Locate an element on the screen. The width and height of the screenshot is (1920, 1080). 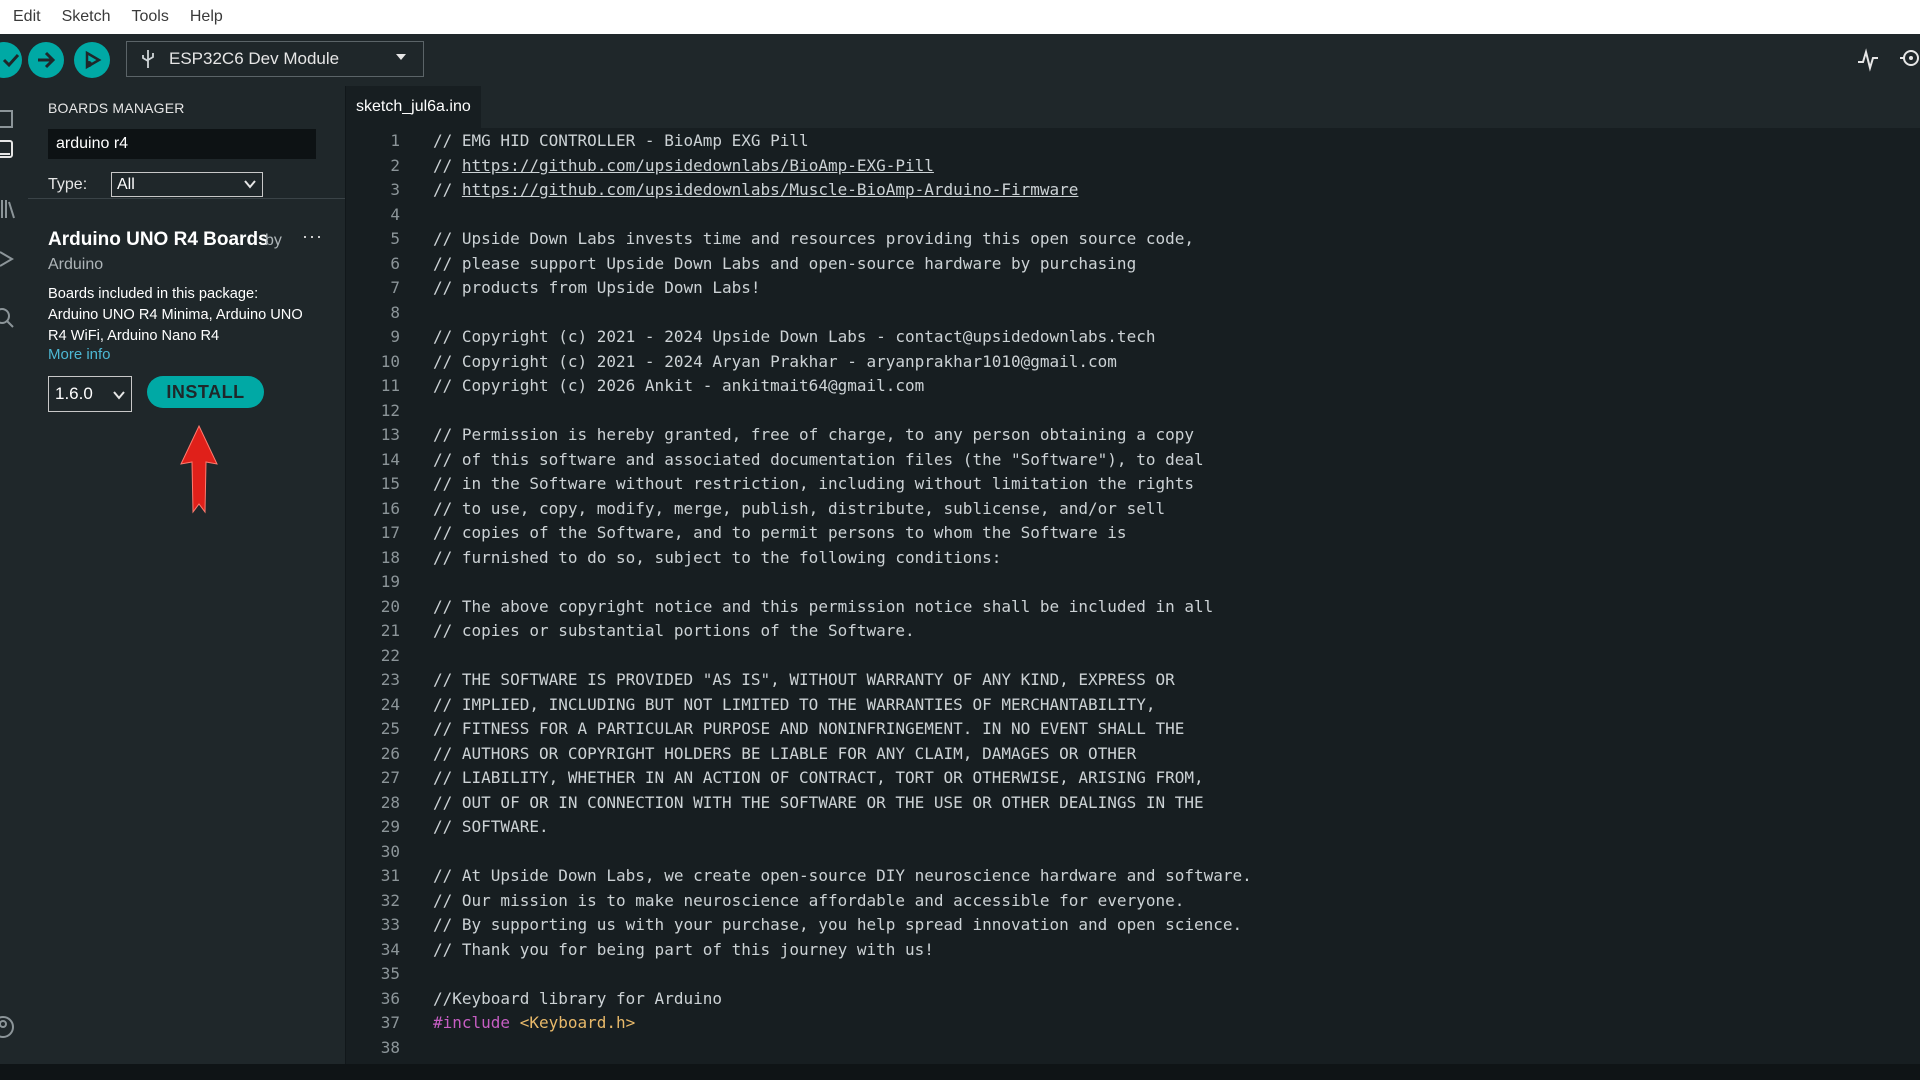
install-button: INSTALL is located at coordinates (205, 392).